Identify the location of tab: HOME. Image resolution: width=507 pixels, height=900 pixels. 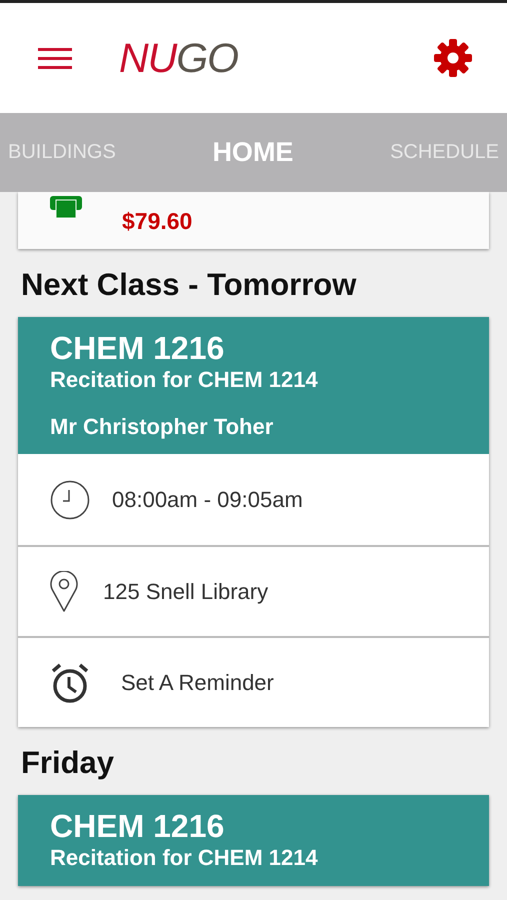
(253, 152).